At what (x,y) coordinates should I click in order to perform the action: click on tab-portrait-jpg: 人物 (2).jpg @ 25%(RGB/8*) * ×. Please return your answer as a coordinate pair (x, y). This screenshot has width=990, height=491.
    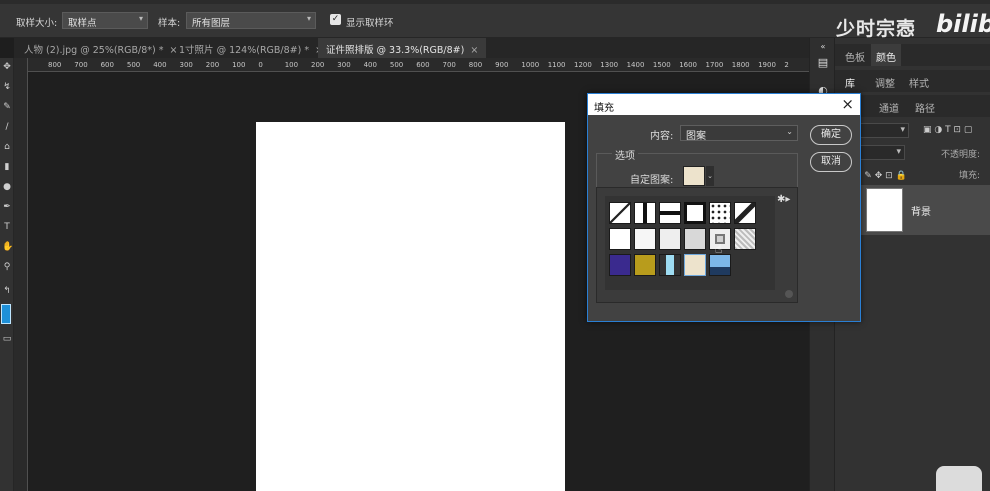
    Looking at the image, I should click on (100, 48).